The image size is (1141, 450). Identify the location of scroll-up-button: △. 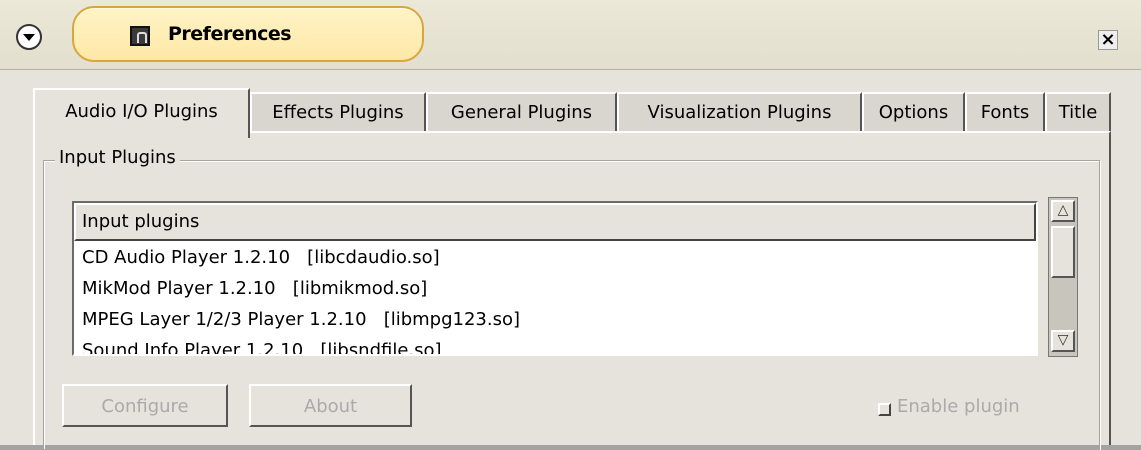
(1063, 211).